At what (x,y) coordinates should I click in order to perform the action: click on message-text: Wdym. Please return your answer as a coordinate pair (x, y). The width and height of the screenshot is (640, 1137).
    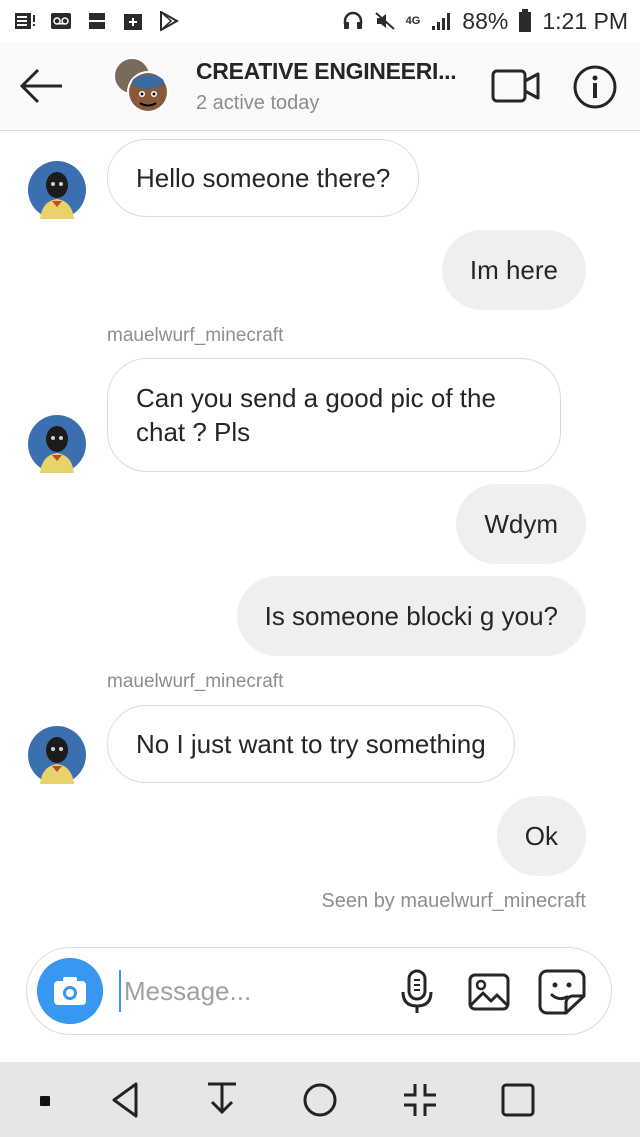
    Looking at the image, I should click on (521, 523).